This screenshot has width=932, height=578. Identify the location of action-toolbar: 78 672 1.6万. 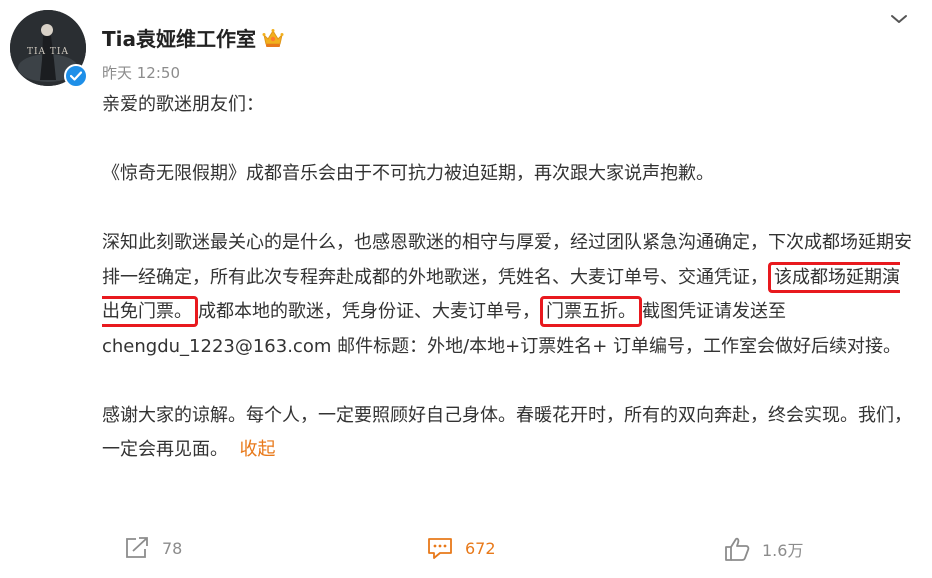
(466, 548).